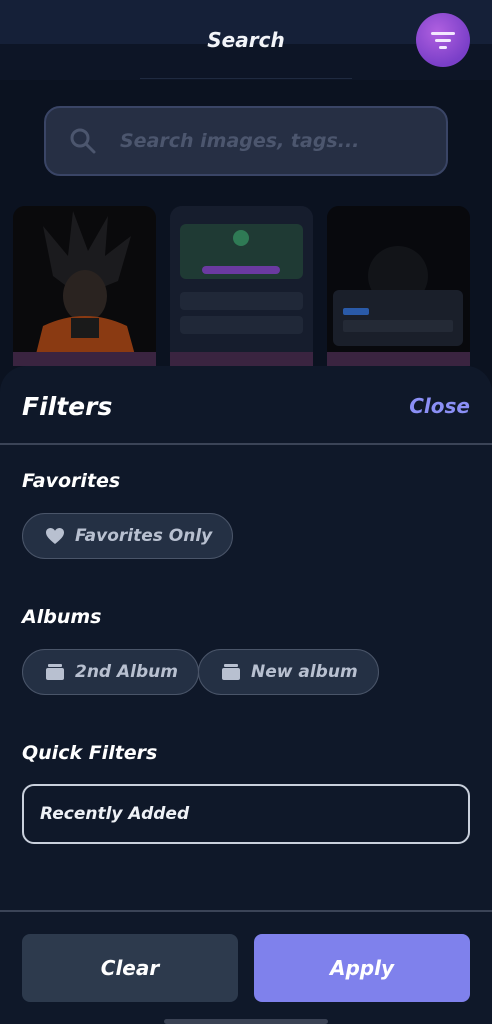  What do you see at coordinates (83, 141) in the screenshot?
I see `search-icon` at bounding box center [83, 141].